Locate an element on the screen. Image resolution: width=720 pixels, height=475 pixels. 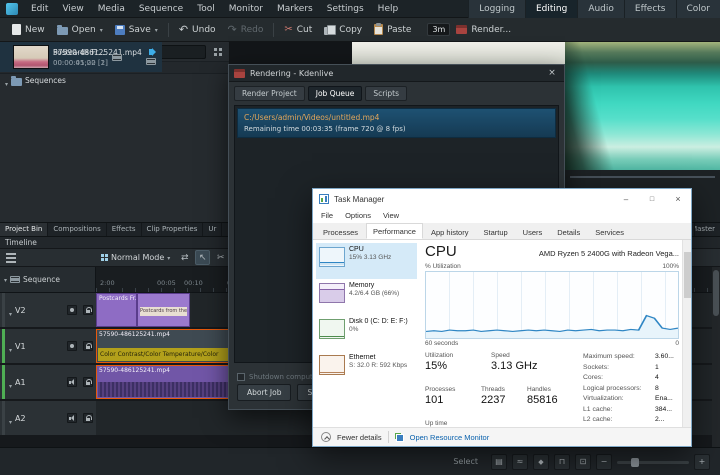
workspace-tab-logging: Logging is located at coordinates (496, 9).